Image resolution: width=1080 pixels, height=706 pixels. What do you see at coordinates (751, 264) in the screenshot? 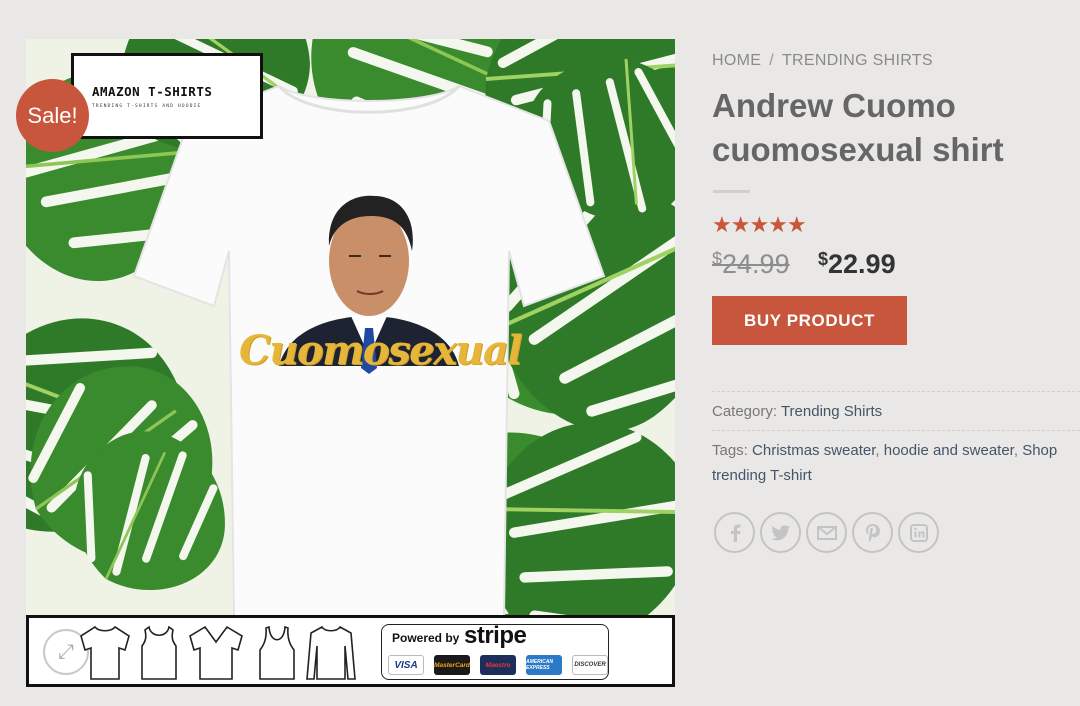
I see `original-price: $24.99` at bounding box center [751, 264].